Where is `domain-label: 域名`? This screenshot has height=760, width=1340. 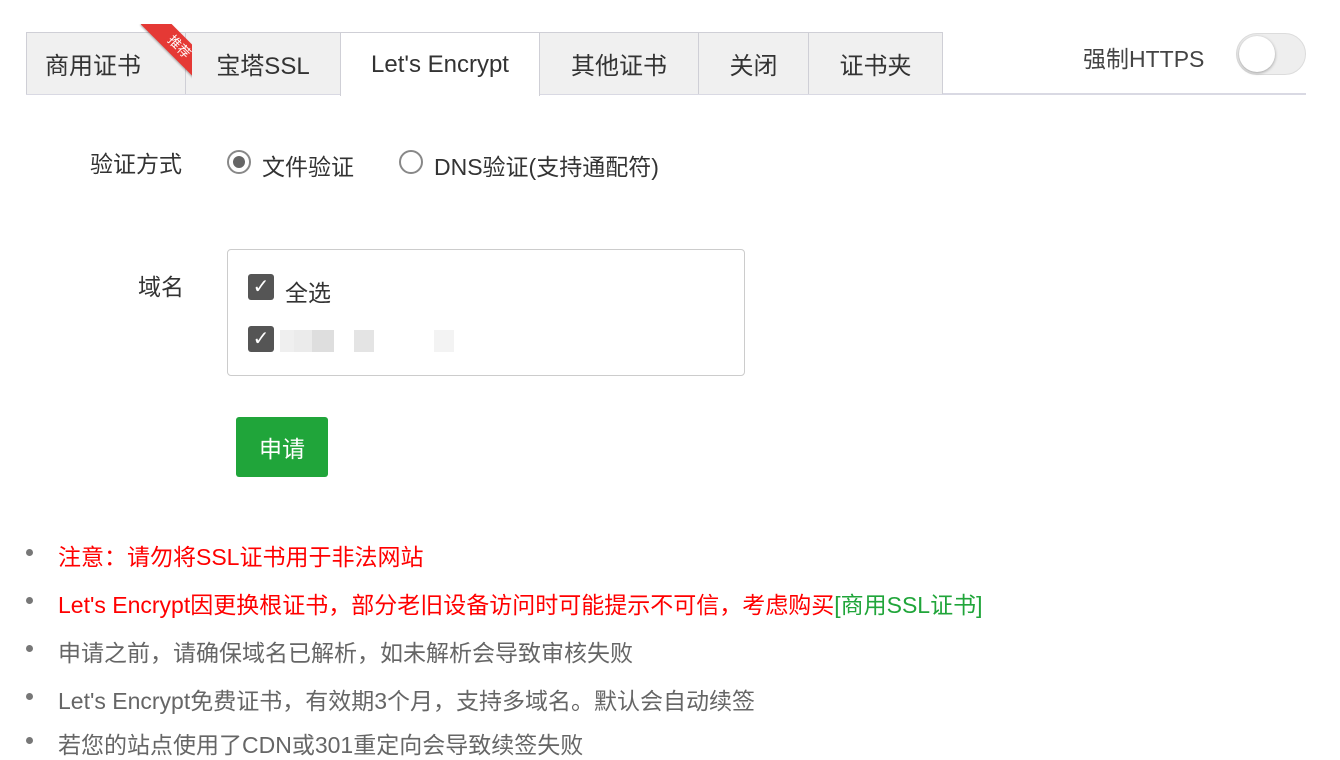 domain-label: 域名 is located at coordinates (161, 287).